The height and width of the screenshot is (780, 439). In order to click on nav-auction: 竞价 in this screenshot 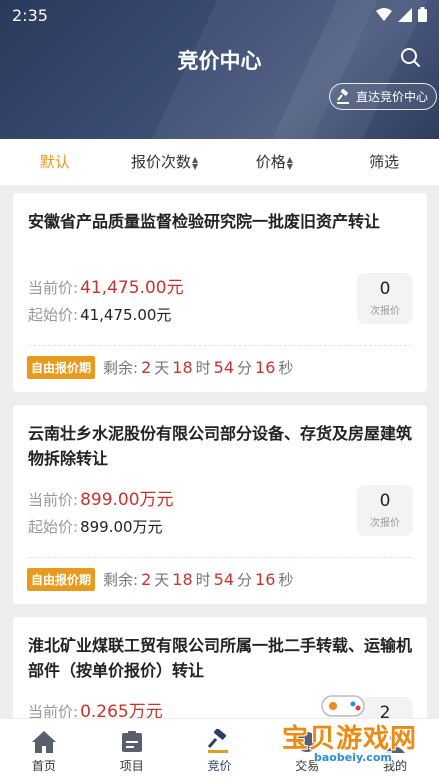, I will do `click(220, 749)`.